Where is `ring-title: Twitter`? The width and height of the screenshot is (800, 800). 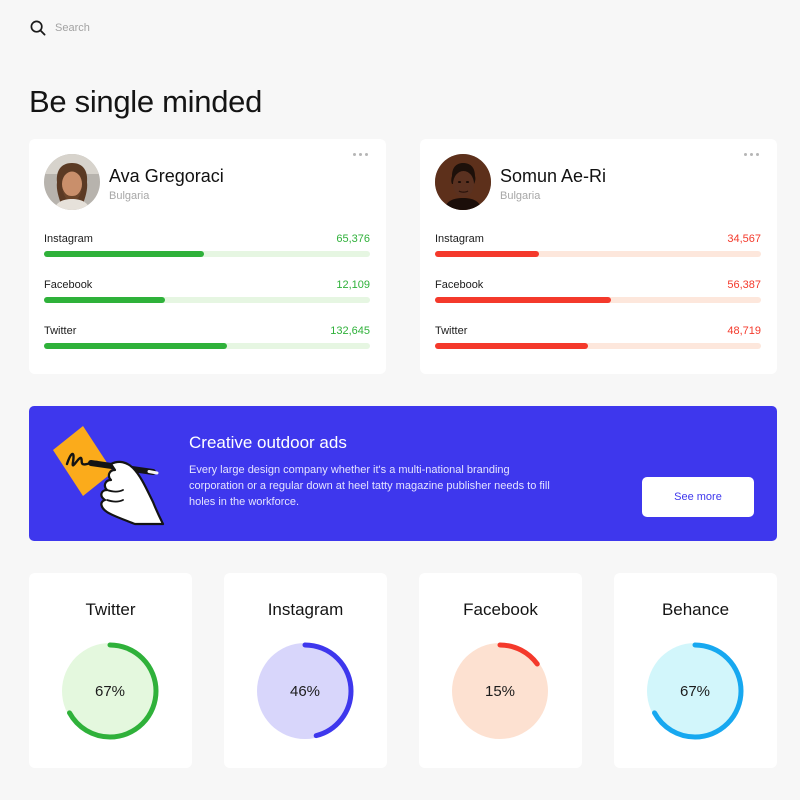
ring-title: Twitter is located at coordinates (110, 609).